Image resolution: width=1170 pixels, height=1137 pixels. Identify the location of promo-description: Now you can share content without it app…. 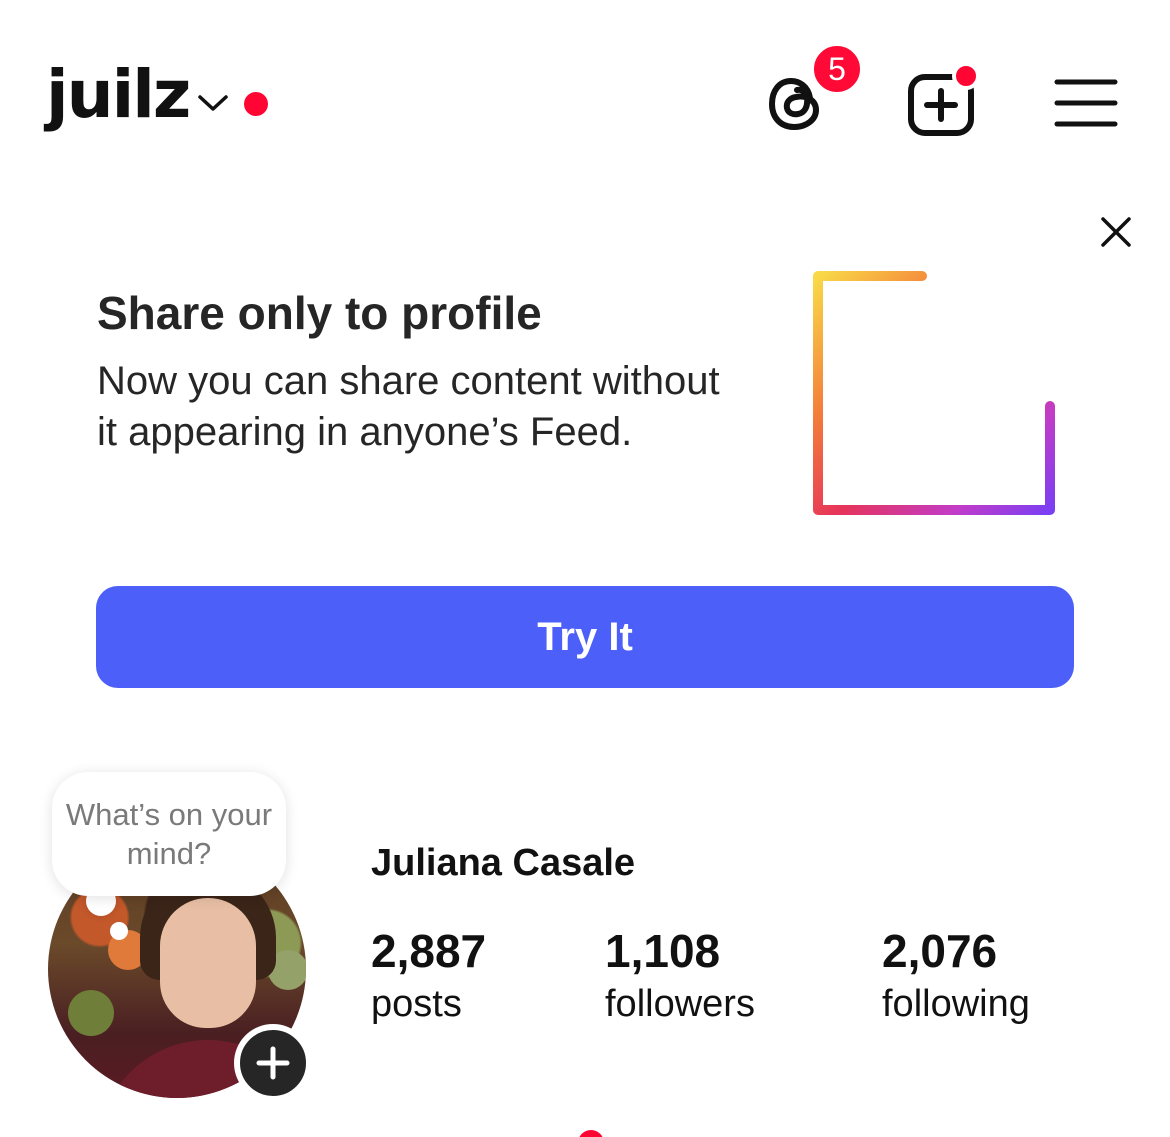
(408, 406).